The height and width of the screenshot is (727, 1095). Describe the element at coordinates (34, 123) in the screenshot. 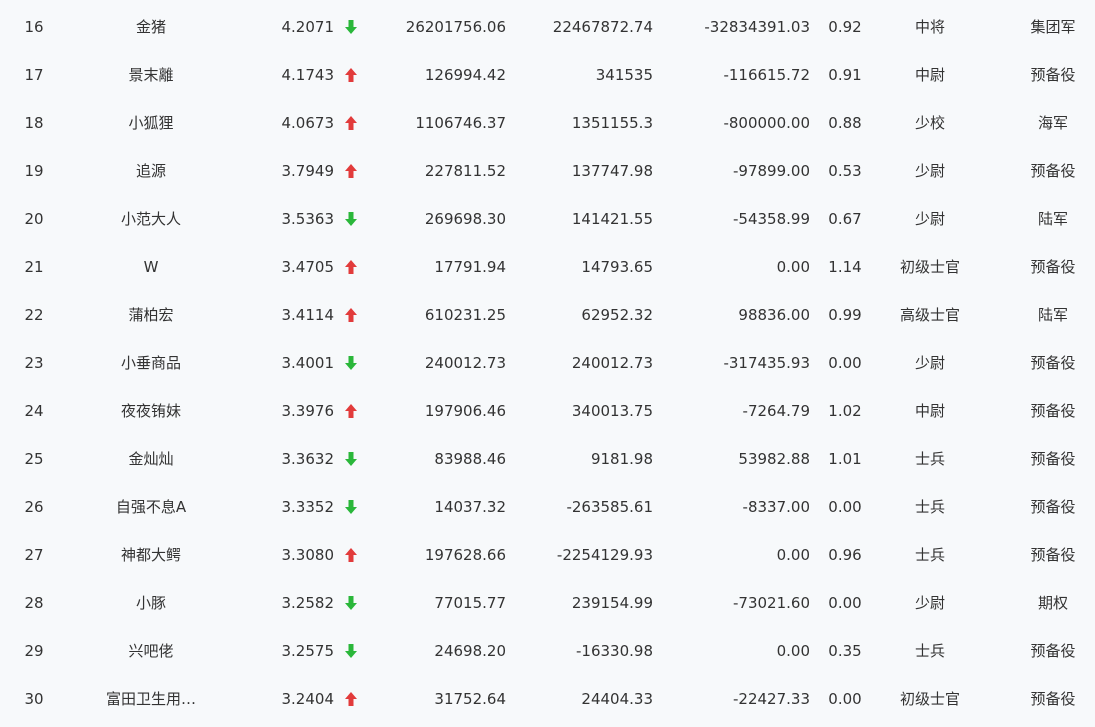

I see `rank-cell: 18` at that location.